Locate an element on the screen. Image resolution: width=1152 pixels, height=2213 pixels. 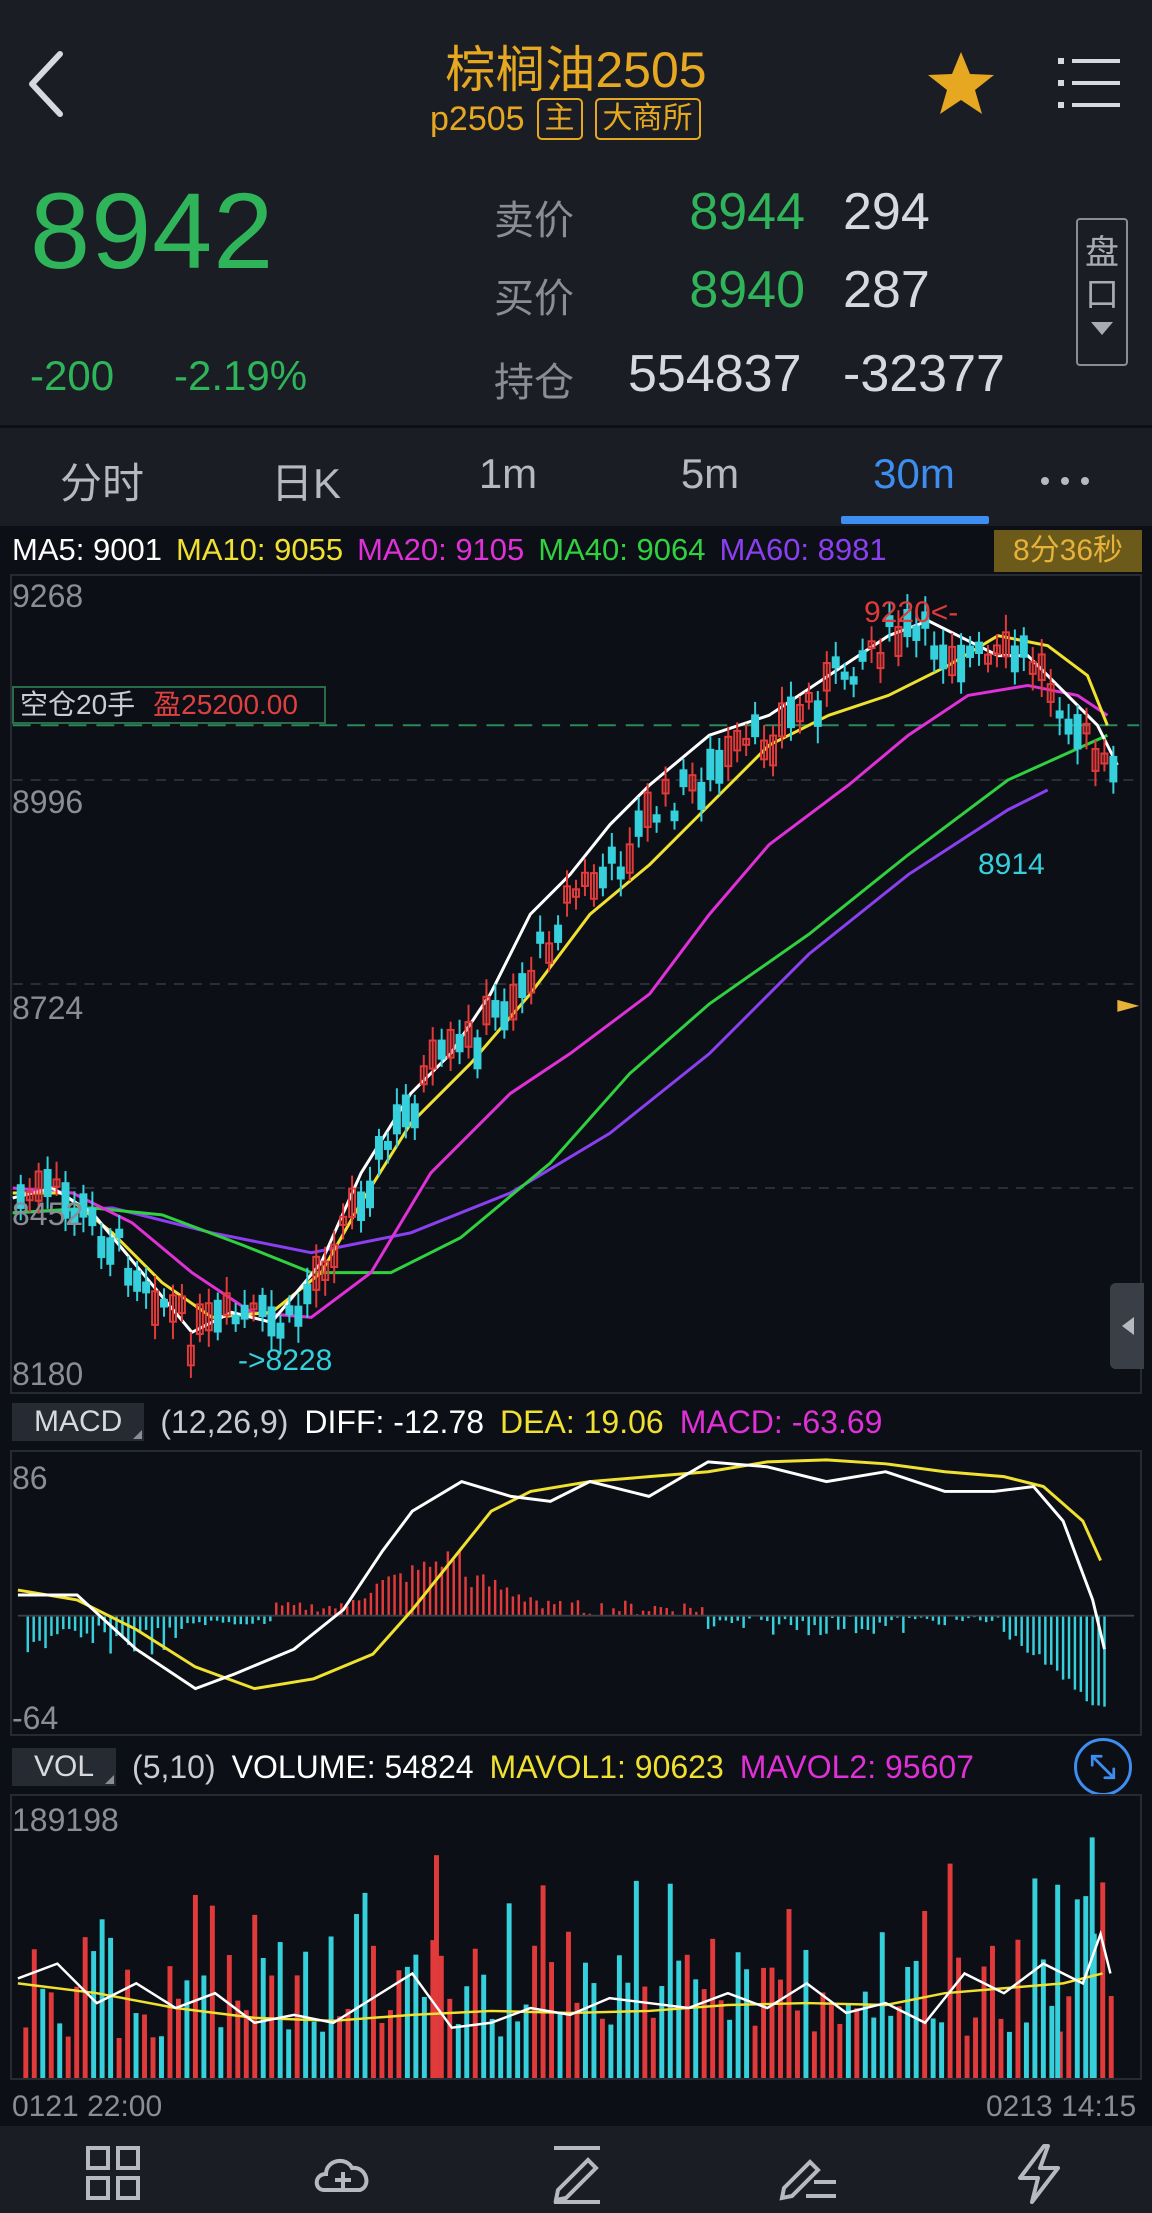
macd-diff: DIFF: -12.78 is located at coordinates (394, 1421).